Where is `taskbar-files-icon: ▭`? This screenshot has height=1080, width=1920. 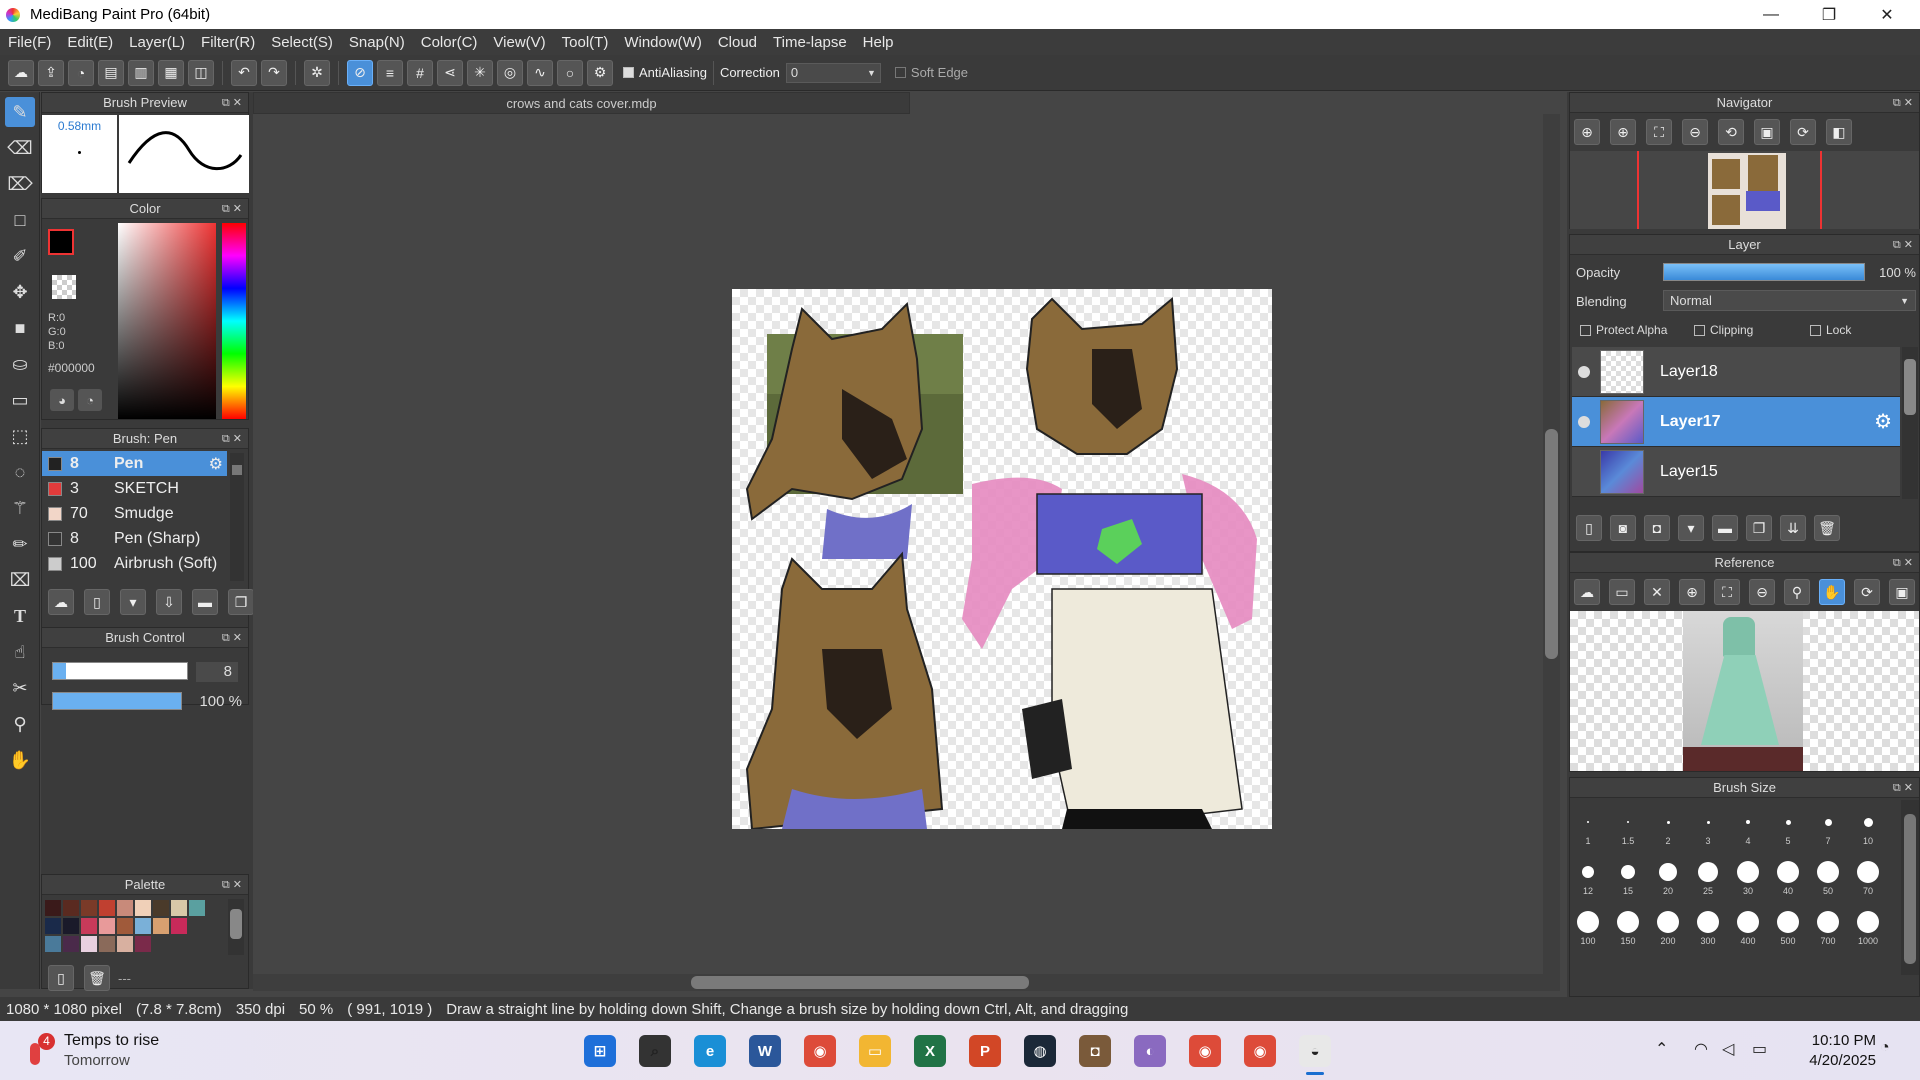 taskbar-files-icon: ▭ is located at coordinates (875, 1051).